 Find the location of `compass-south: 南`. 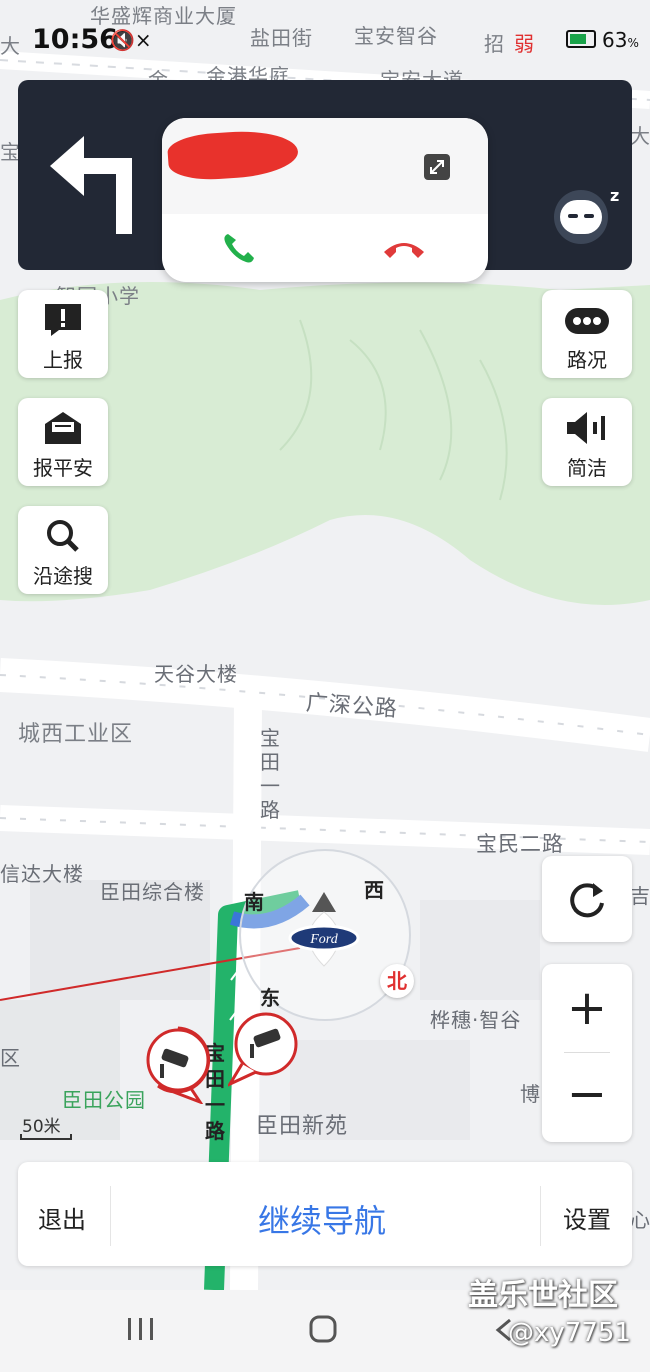

compass-south: 南 is located at coordinates (254, 902).